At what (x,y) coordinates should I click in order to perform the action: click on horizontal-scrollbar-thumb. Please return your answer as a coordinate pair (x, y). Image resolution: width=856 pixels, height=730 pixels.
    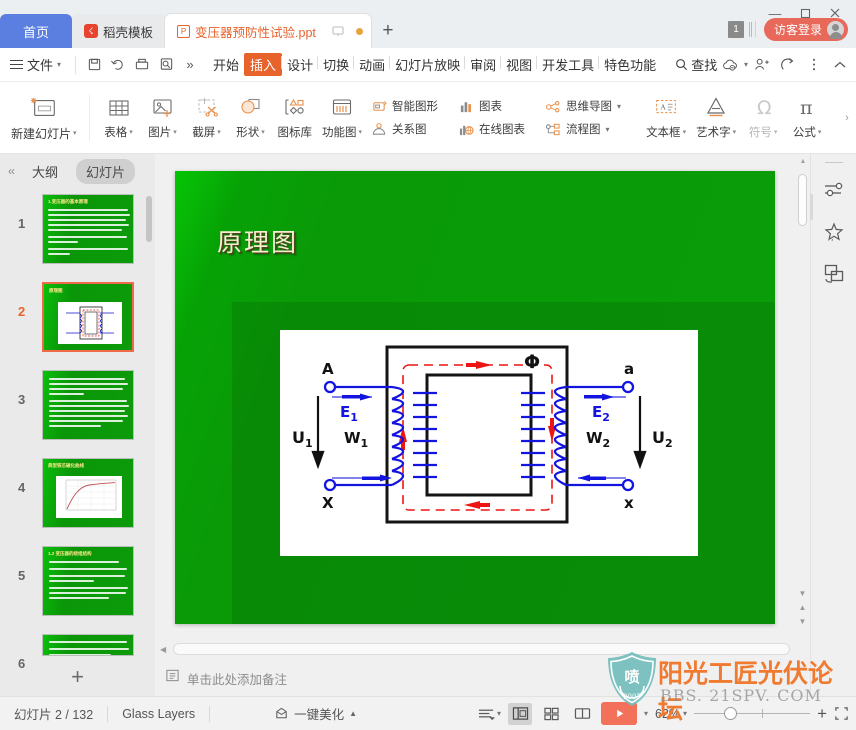
    Looking at the image, I should click on (481, 649).